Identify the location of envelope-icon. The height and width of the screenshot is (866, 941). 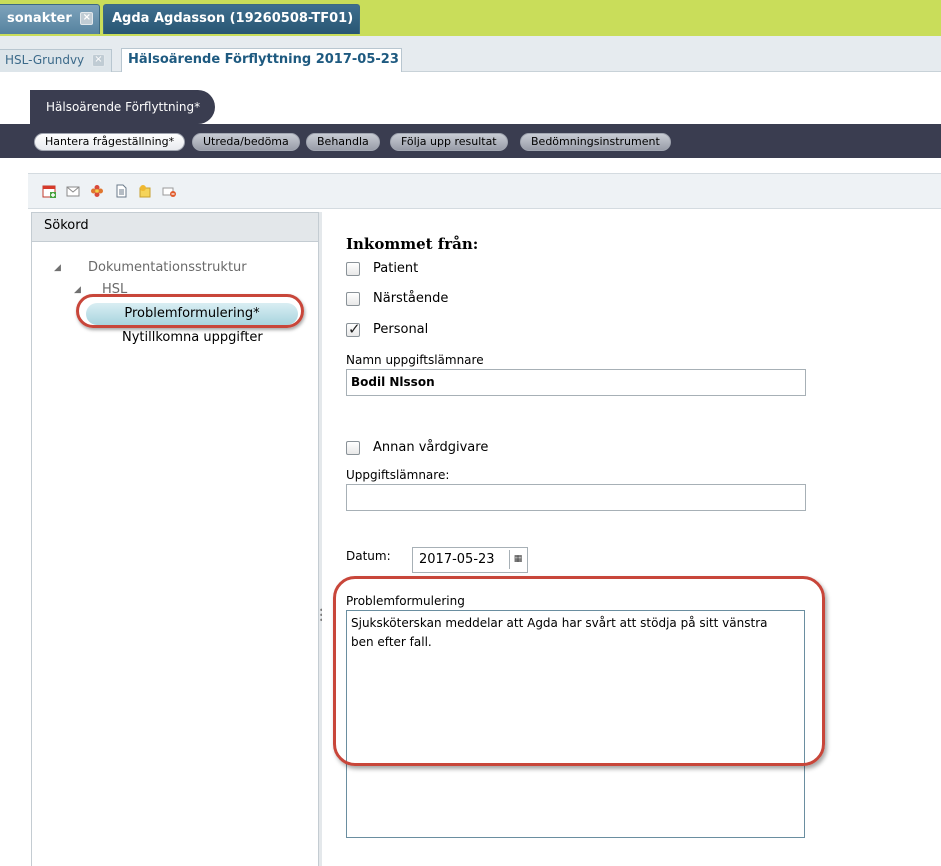
(73, 191).